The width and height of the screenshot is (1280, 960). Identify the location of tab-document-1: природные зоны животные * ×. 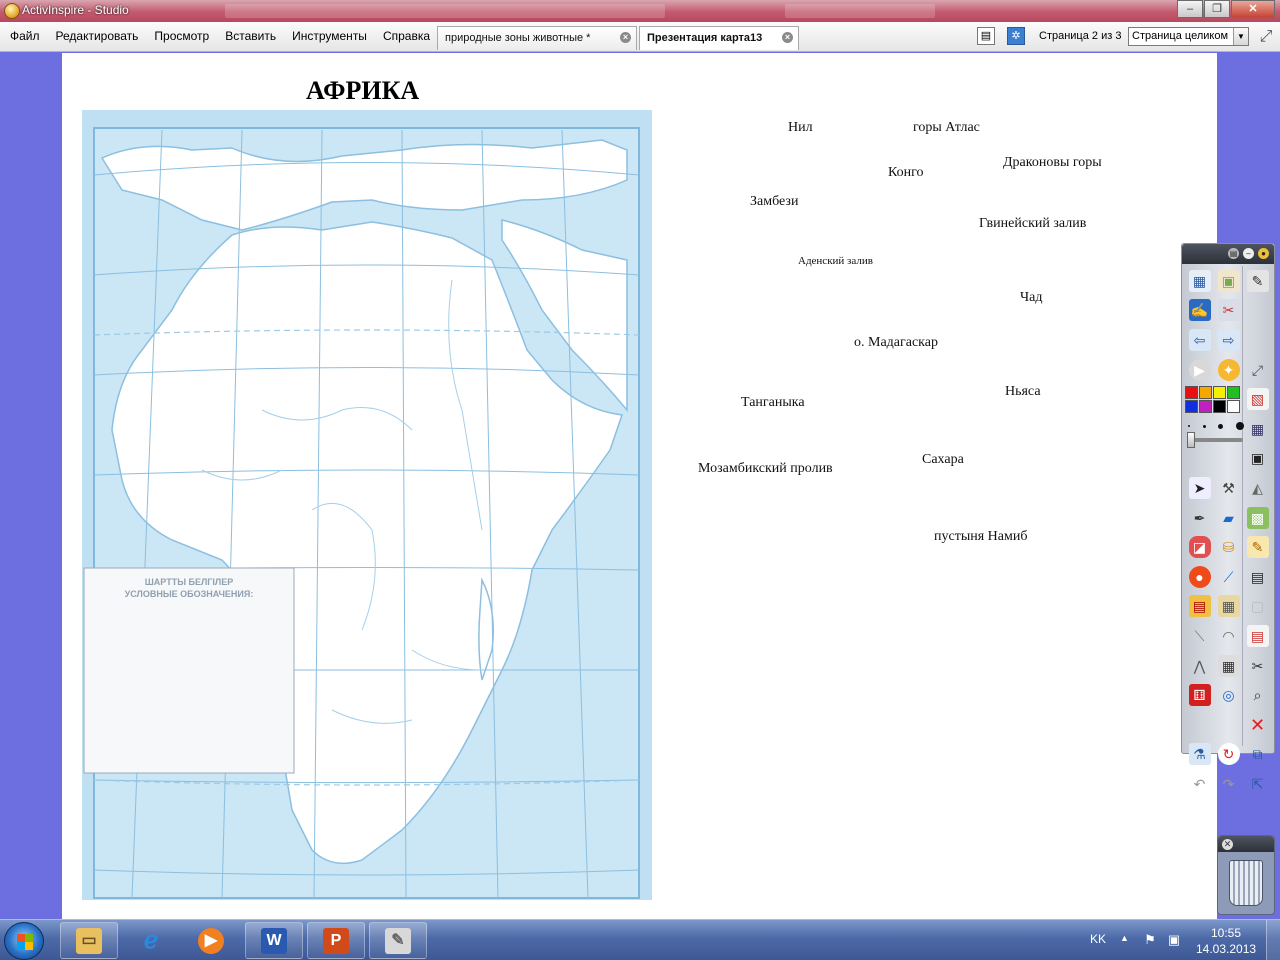
(537, 38).